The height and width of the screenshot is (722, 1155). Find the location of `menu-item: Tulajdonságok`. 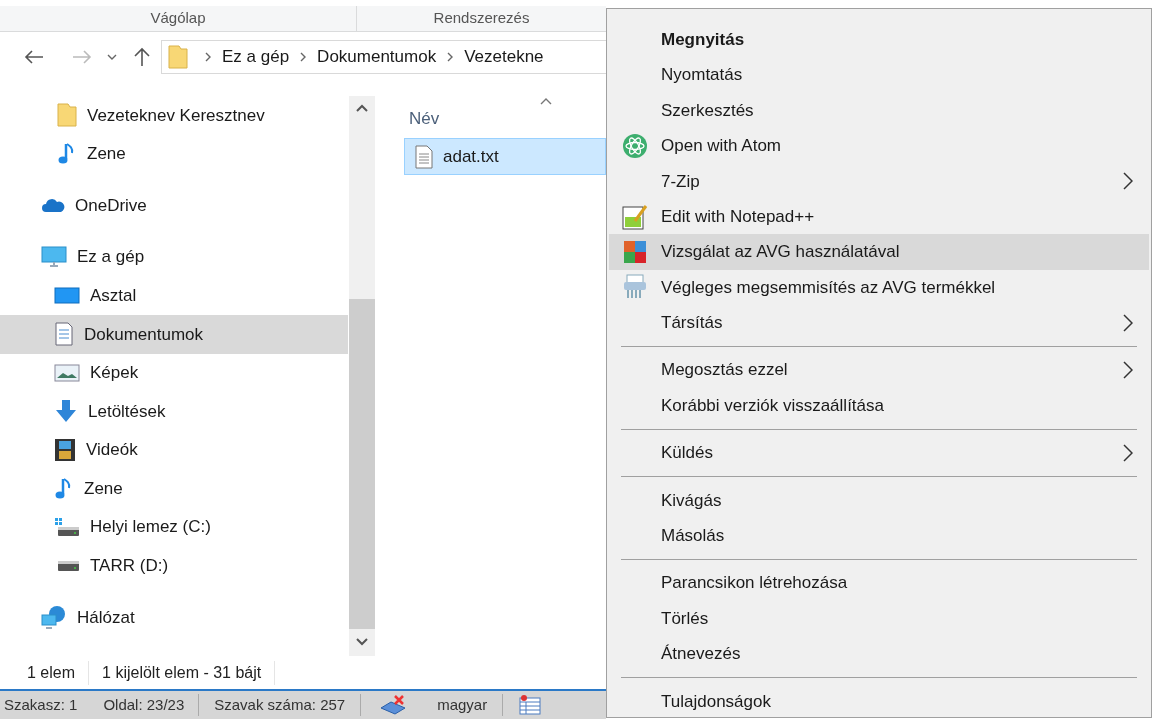

menu-item: Tulajdonságok is located at coordinates (879, 701).